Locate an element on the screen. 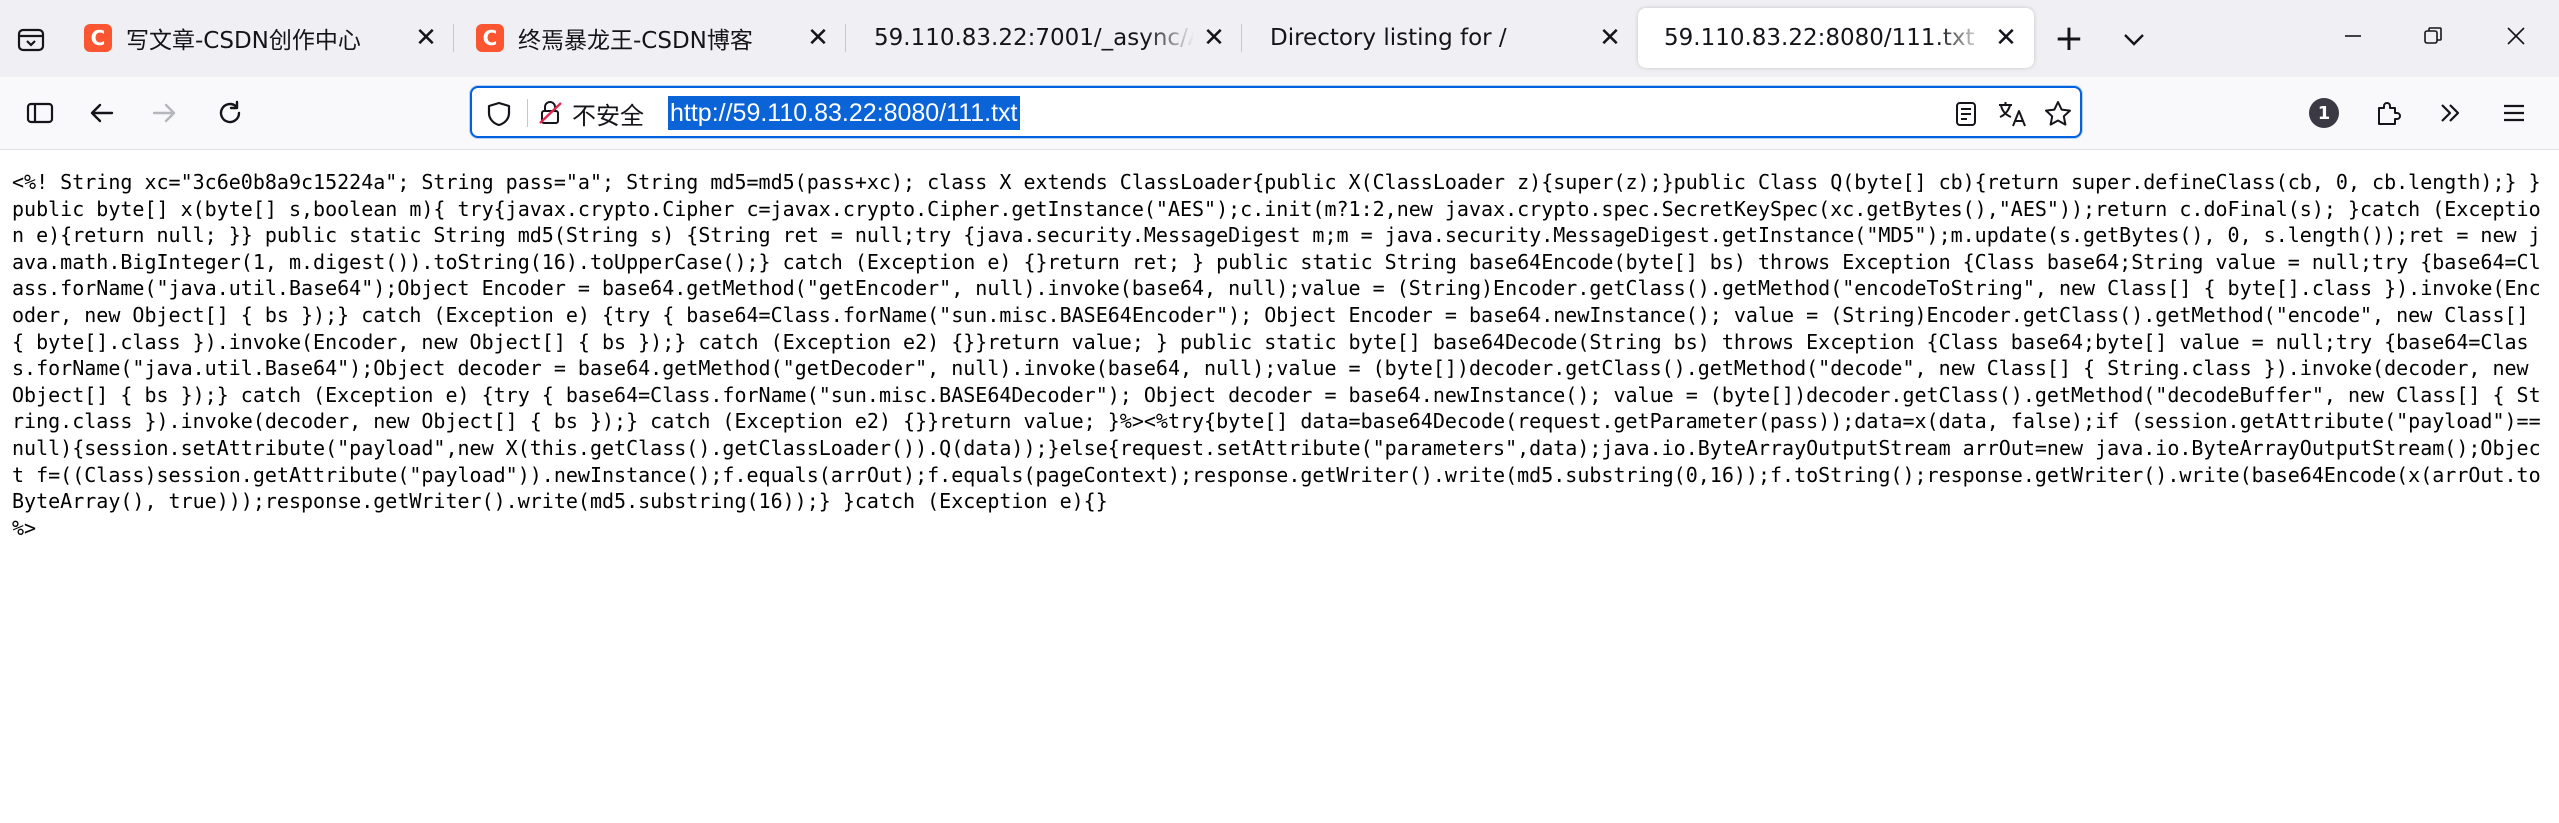 The width and height of the screenshot is (2559, 823). close-window-button is located at coordinates (2516, 36).